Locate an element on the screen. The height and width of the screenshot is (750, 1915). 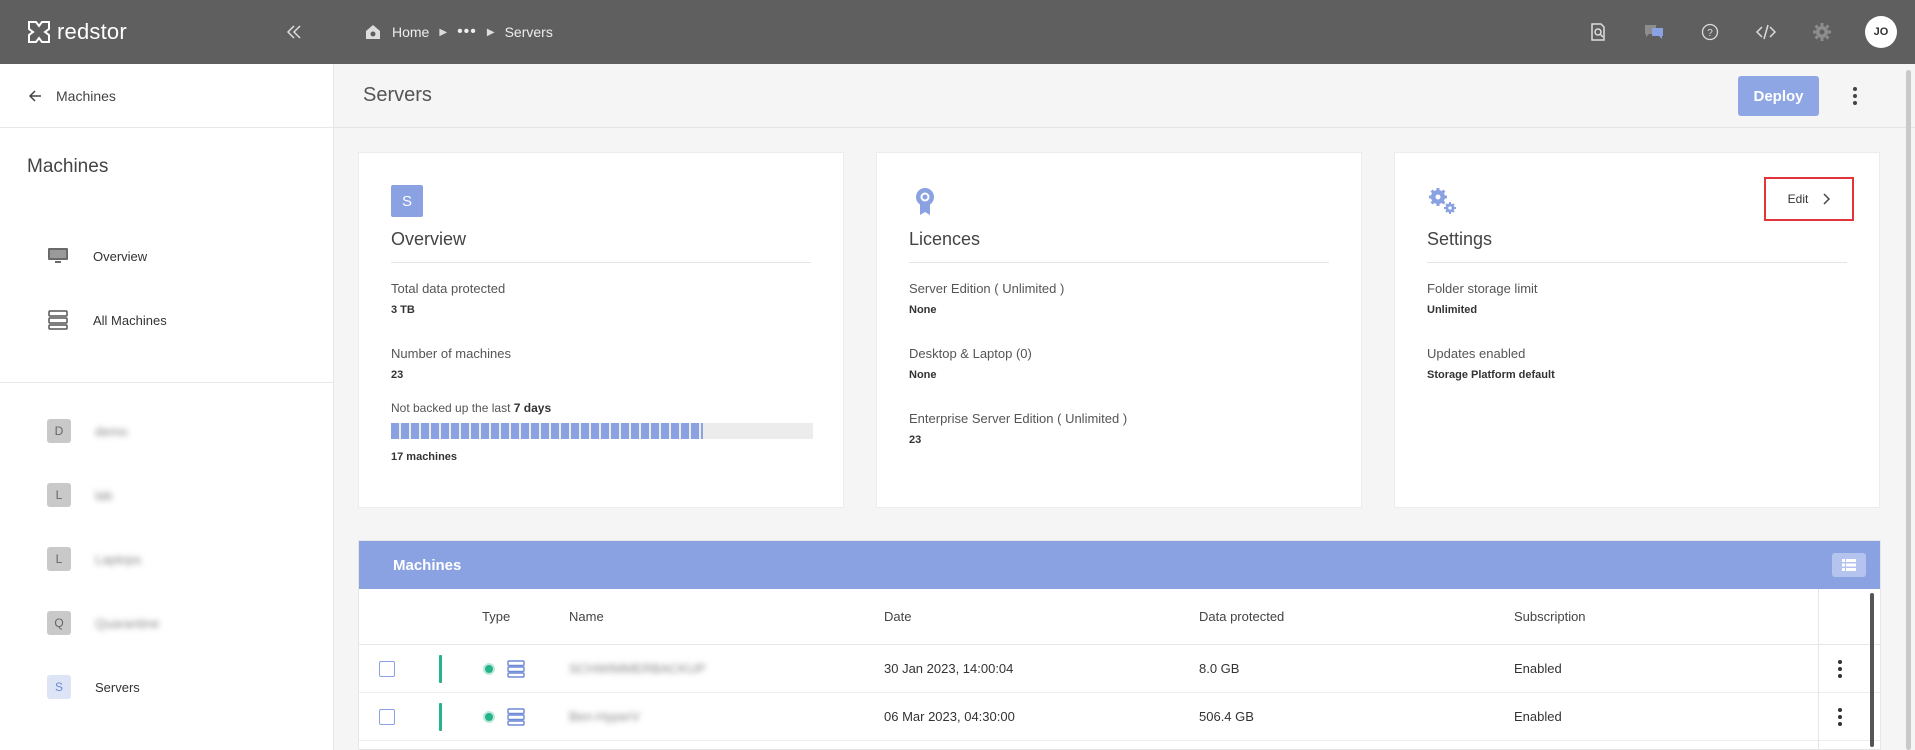
chat-button is located at coordinates (1654, 32).